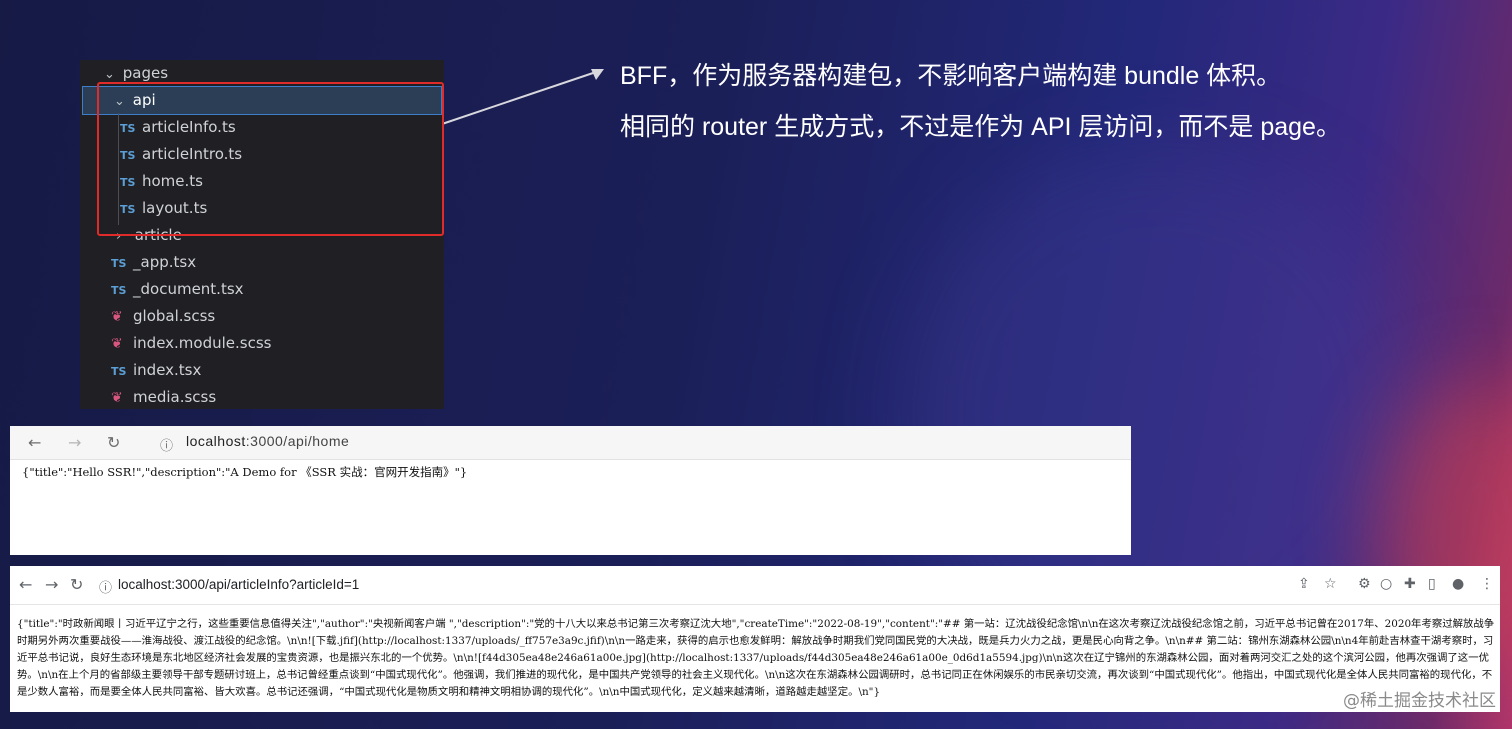 This screenshot has height=729, width=1512. What do you see at coordinates (1330, 584) in the screenshot?
I see `bookmark-star-icon: ☆` at bounding box center [1330, 584].